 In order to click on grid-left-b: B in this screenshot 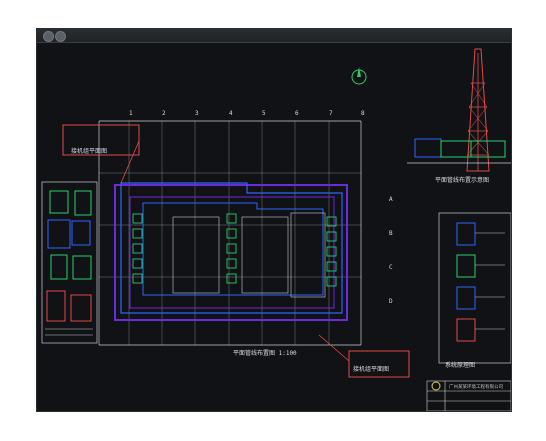, I will do `click(391, 233)`.